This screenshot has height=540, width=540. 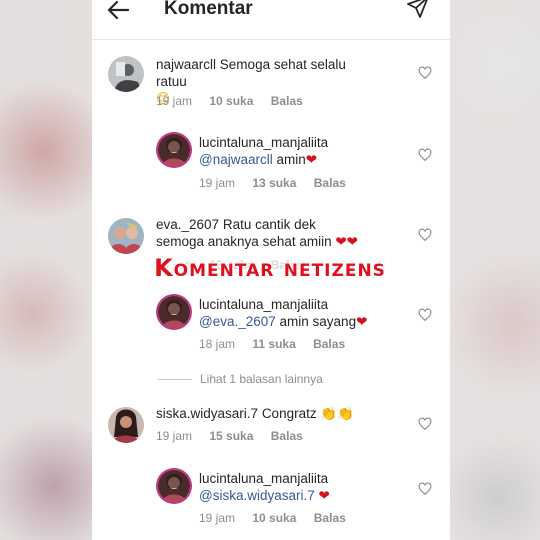 What do you see at coordinates (186, 64) in the screenshot?
I see `comment-username: najwaarcll` at bounding box center [186, 64].